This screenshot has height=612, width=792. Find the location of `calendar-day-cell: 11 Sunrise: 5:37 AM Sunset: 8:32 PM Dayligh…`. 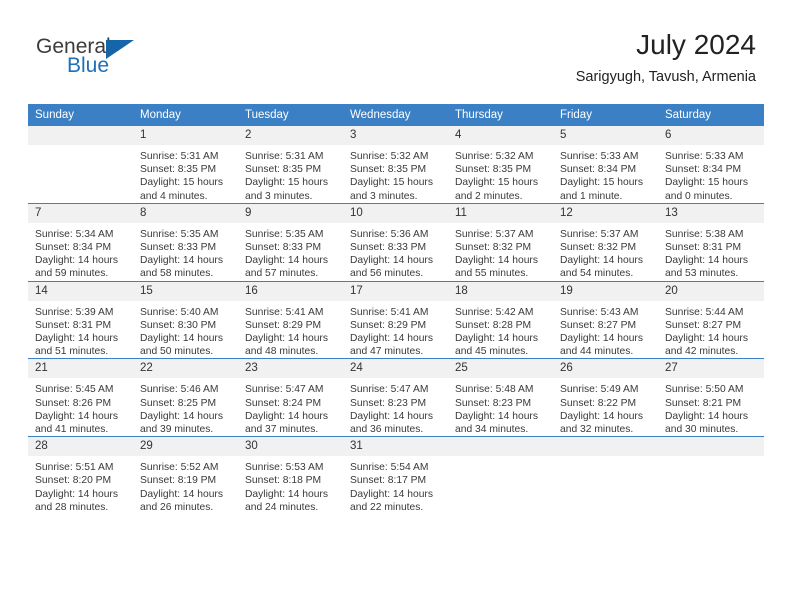

calendar-day-cell: 11 Sunrise: 5:37 AM Sunset: 8:32 PM Dayligh… is located at coordinates (500, 242).